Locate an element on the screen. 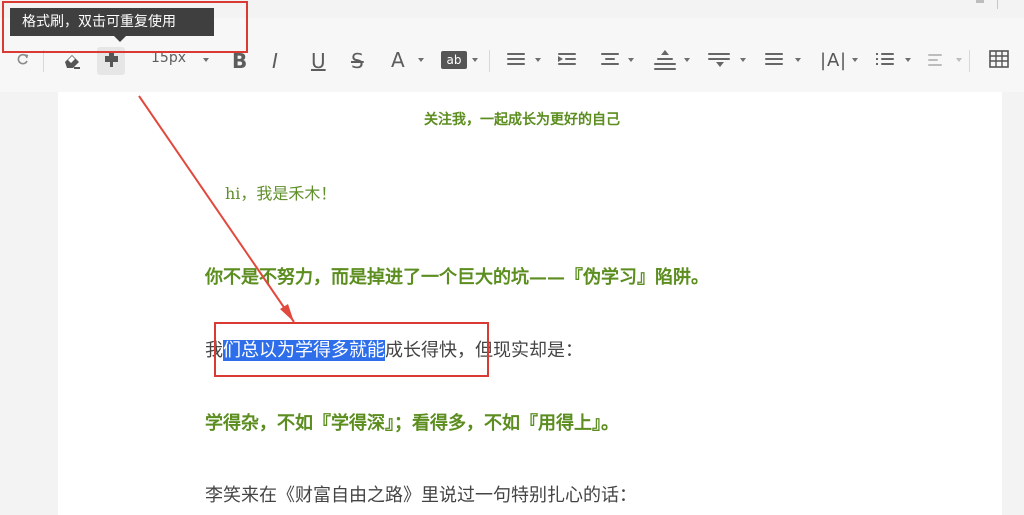  paragraph-spacing-icon is located at coordinates (720, 60).